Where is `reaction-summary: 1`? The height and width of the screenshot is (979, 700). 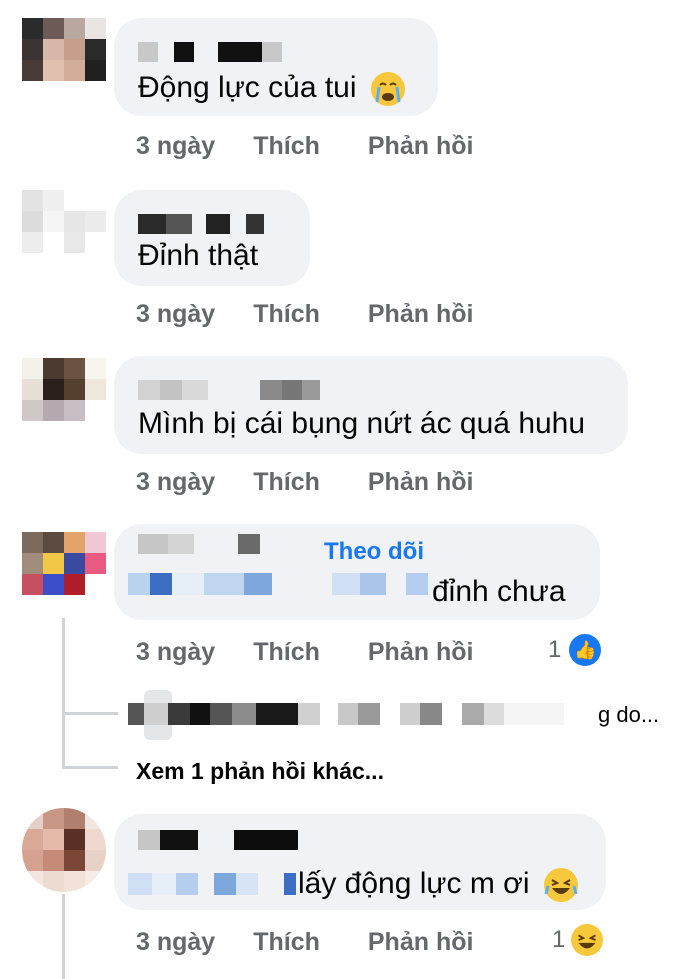 reaction-summary: 1 is located at coordinates (578, 940).